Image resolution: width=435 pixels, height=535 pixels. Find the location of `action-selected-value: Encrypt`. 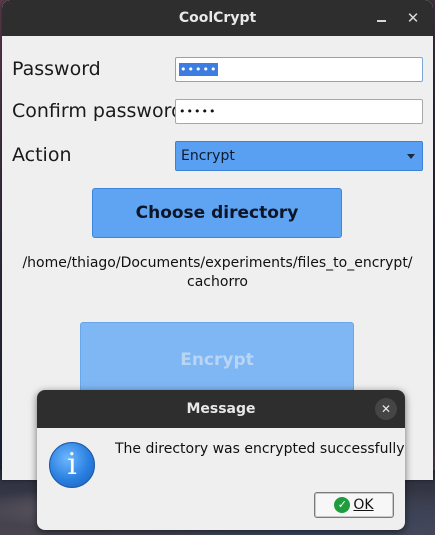

action-selected-value: Encrypt is located at coordinates (208, 156).